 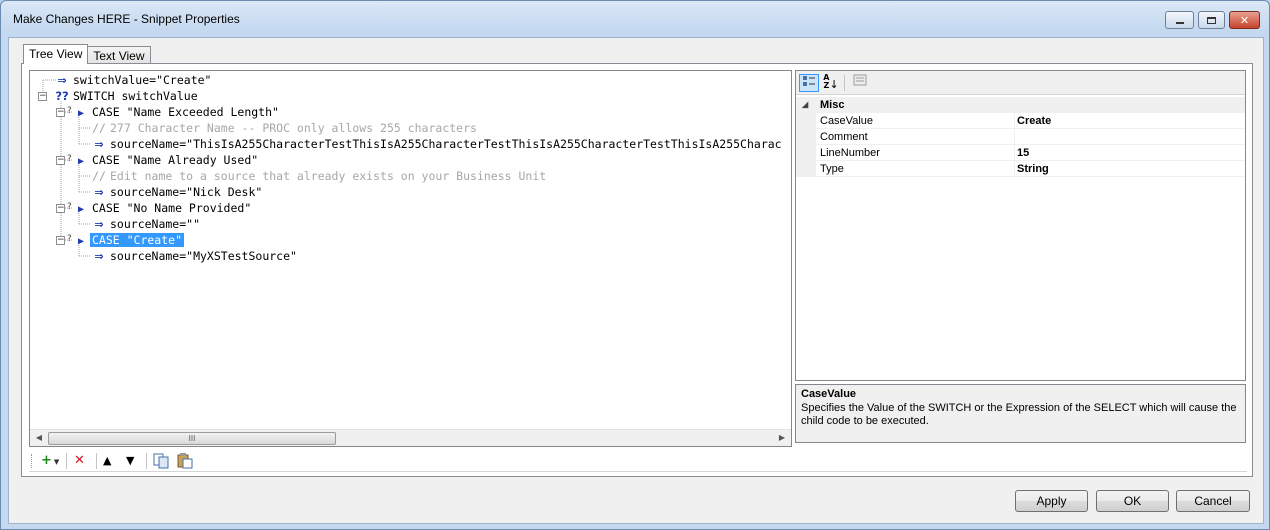 What do you see at coordinates (142, 80) in the screenshot?
I see `tree-node-label: switchValue="Create"` at bounding box center [142, 80].